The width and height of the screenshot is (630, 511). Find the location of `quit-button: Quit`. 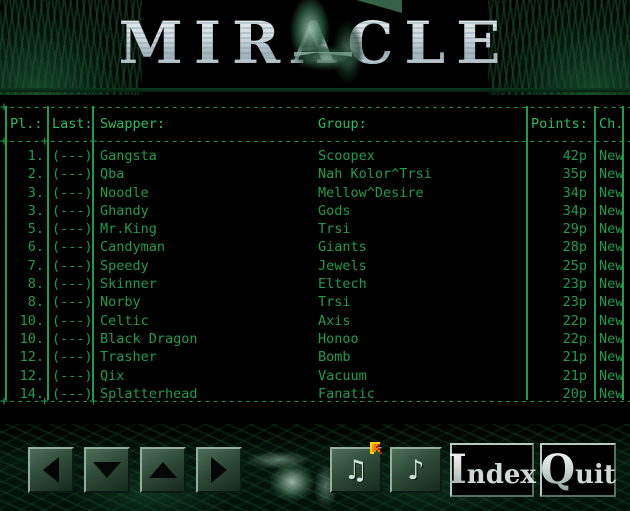

quit-button: Quit is located at coordinates (578, 470).